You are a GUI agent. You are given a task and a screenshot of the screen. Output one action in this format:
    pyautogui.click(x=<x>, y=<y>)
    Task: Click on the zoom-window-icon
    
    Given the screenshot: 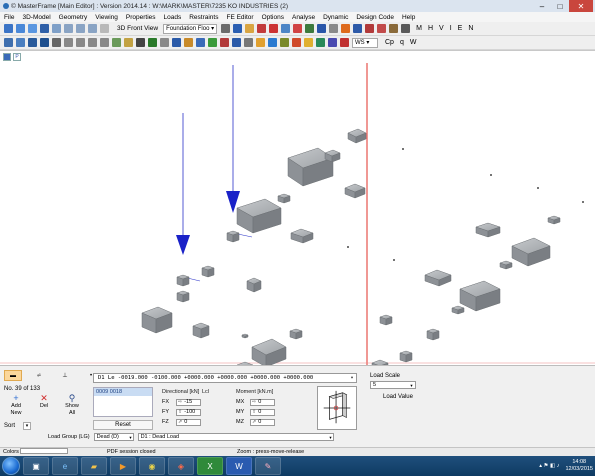 What is the action you would take?
    pyautogui.click(x=32, y=42)
    